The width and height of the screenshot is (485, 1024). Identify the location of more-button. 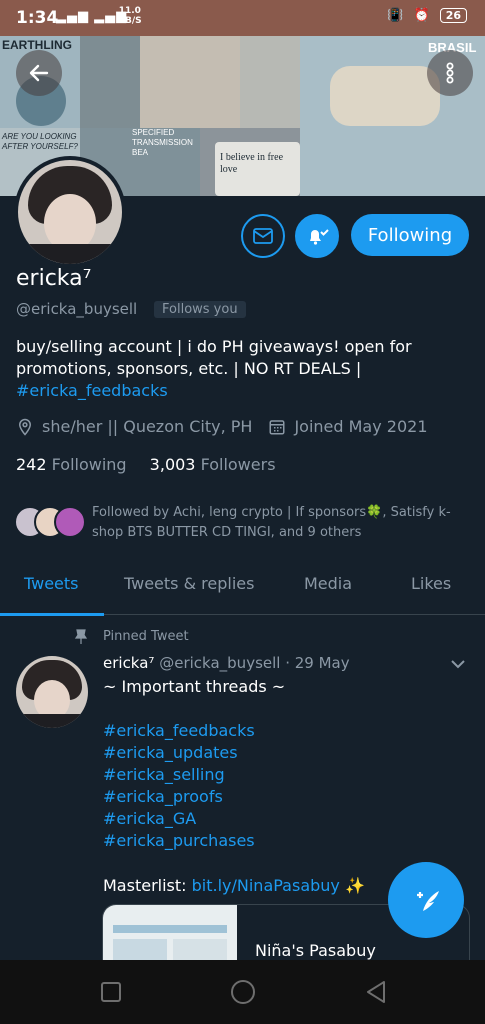
(450, 73).